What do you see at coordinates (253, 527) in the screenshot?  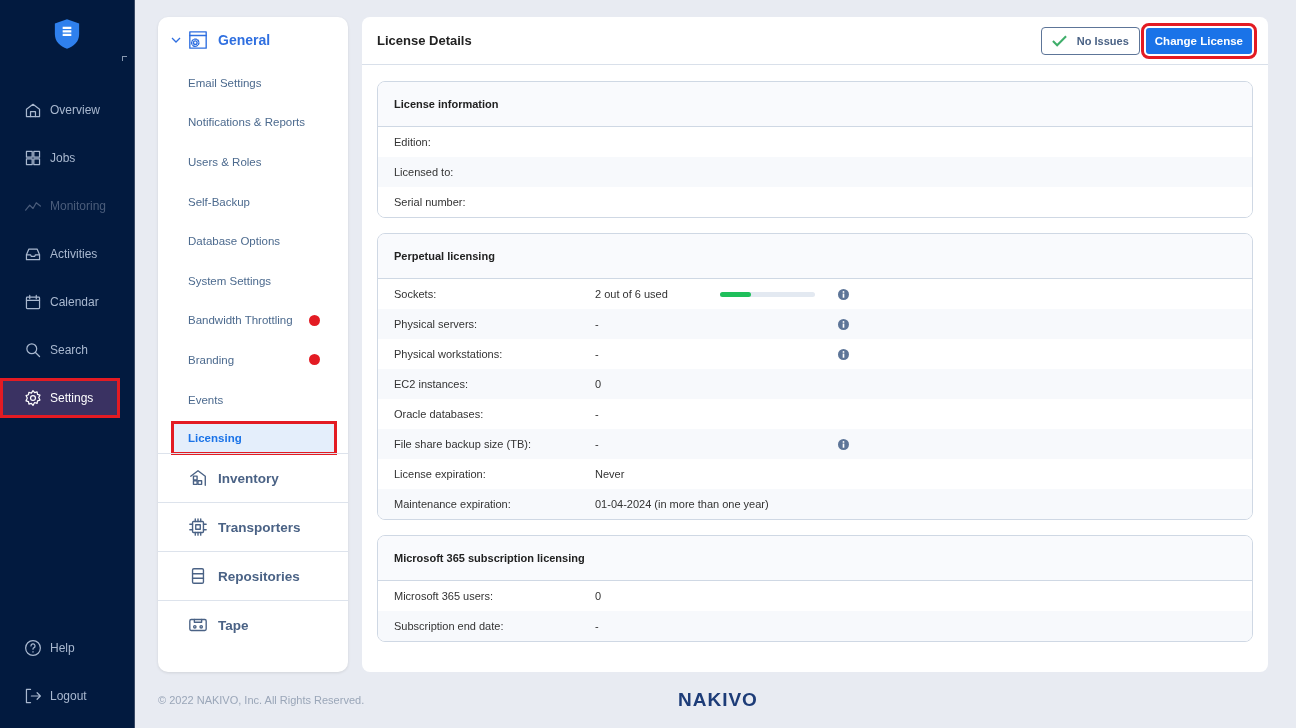 I see `settings-section: Transporters` at bounding box center [253, 527].